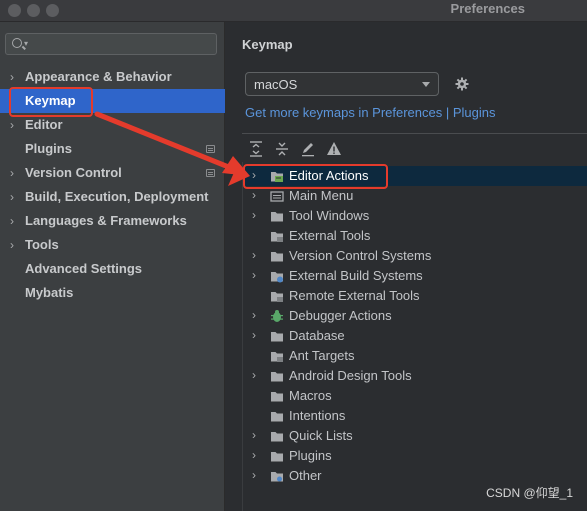 The width and height of the screenshot is (587, 511). I want to click on tree-item-plugins: › Plugins, so click(415, 456).